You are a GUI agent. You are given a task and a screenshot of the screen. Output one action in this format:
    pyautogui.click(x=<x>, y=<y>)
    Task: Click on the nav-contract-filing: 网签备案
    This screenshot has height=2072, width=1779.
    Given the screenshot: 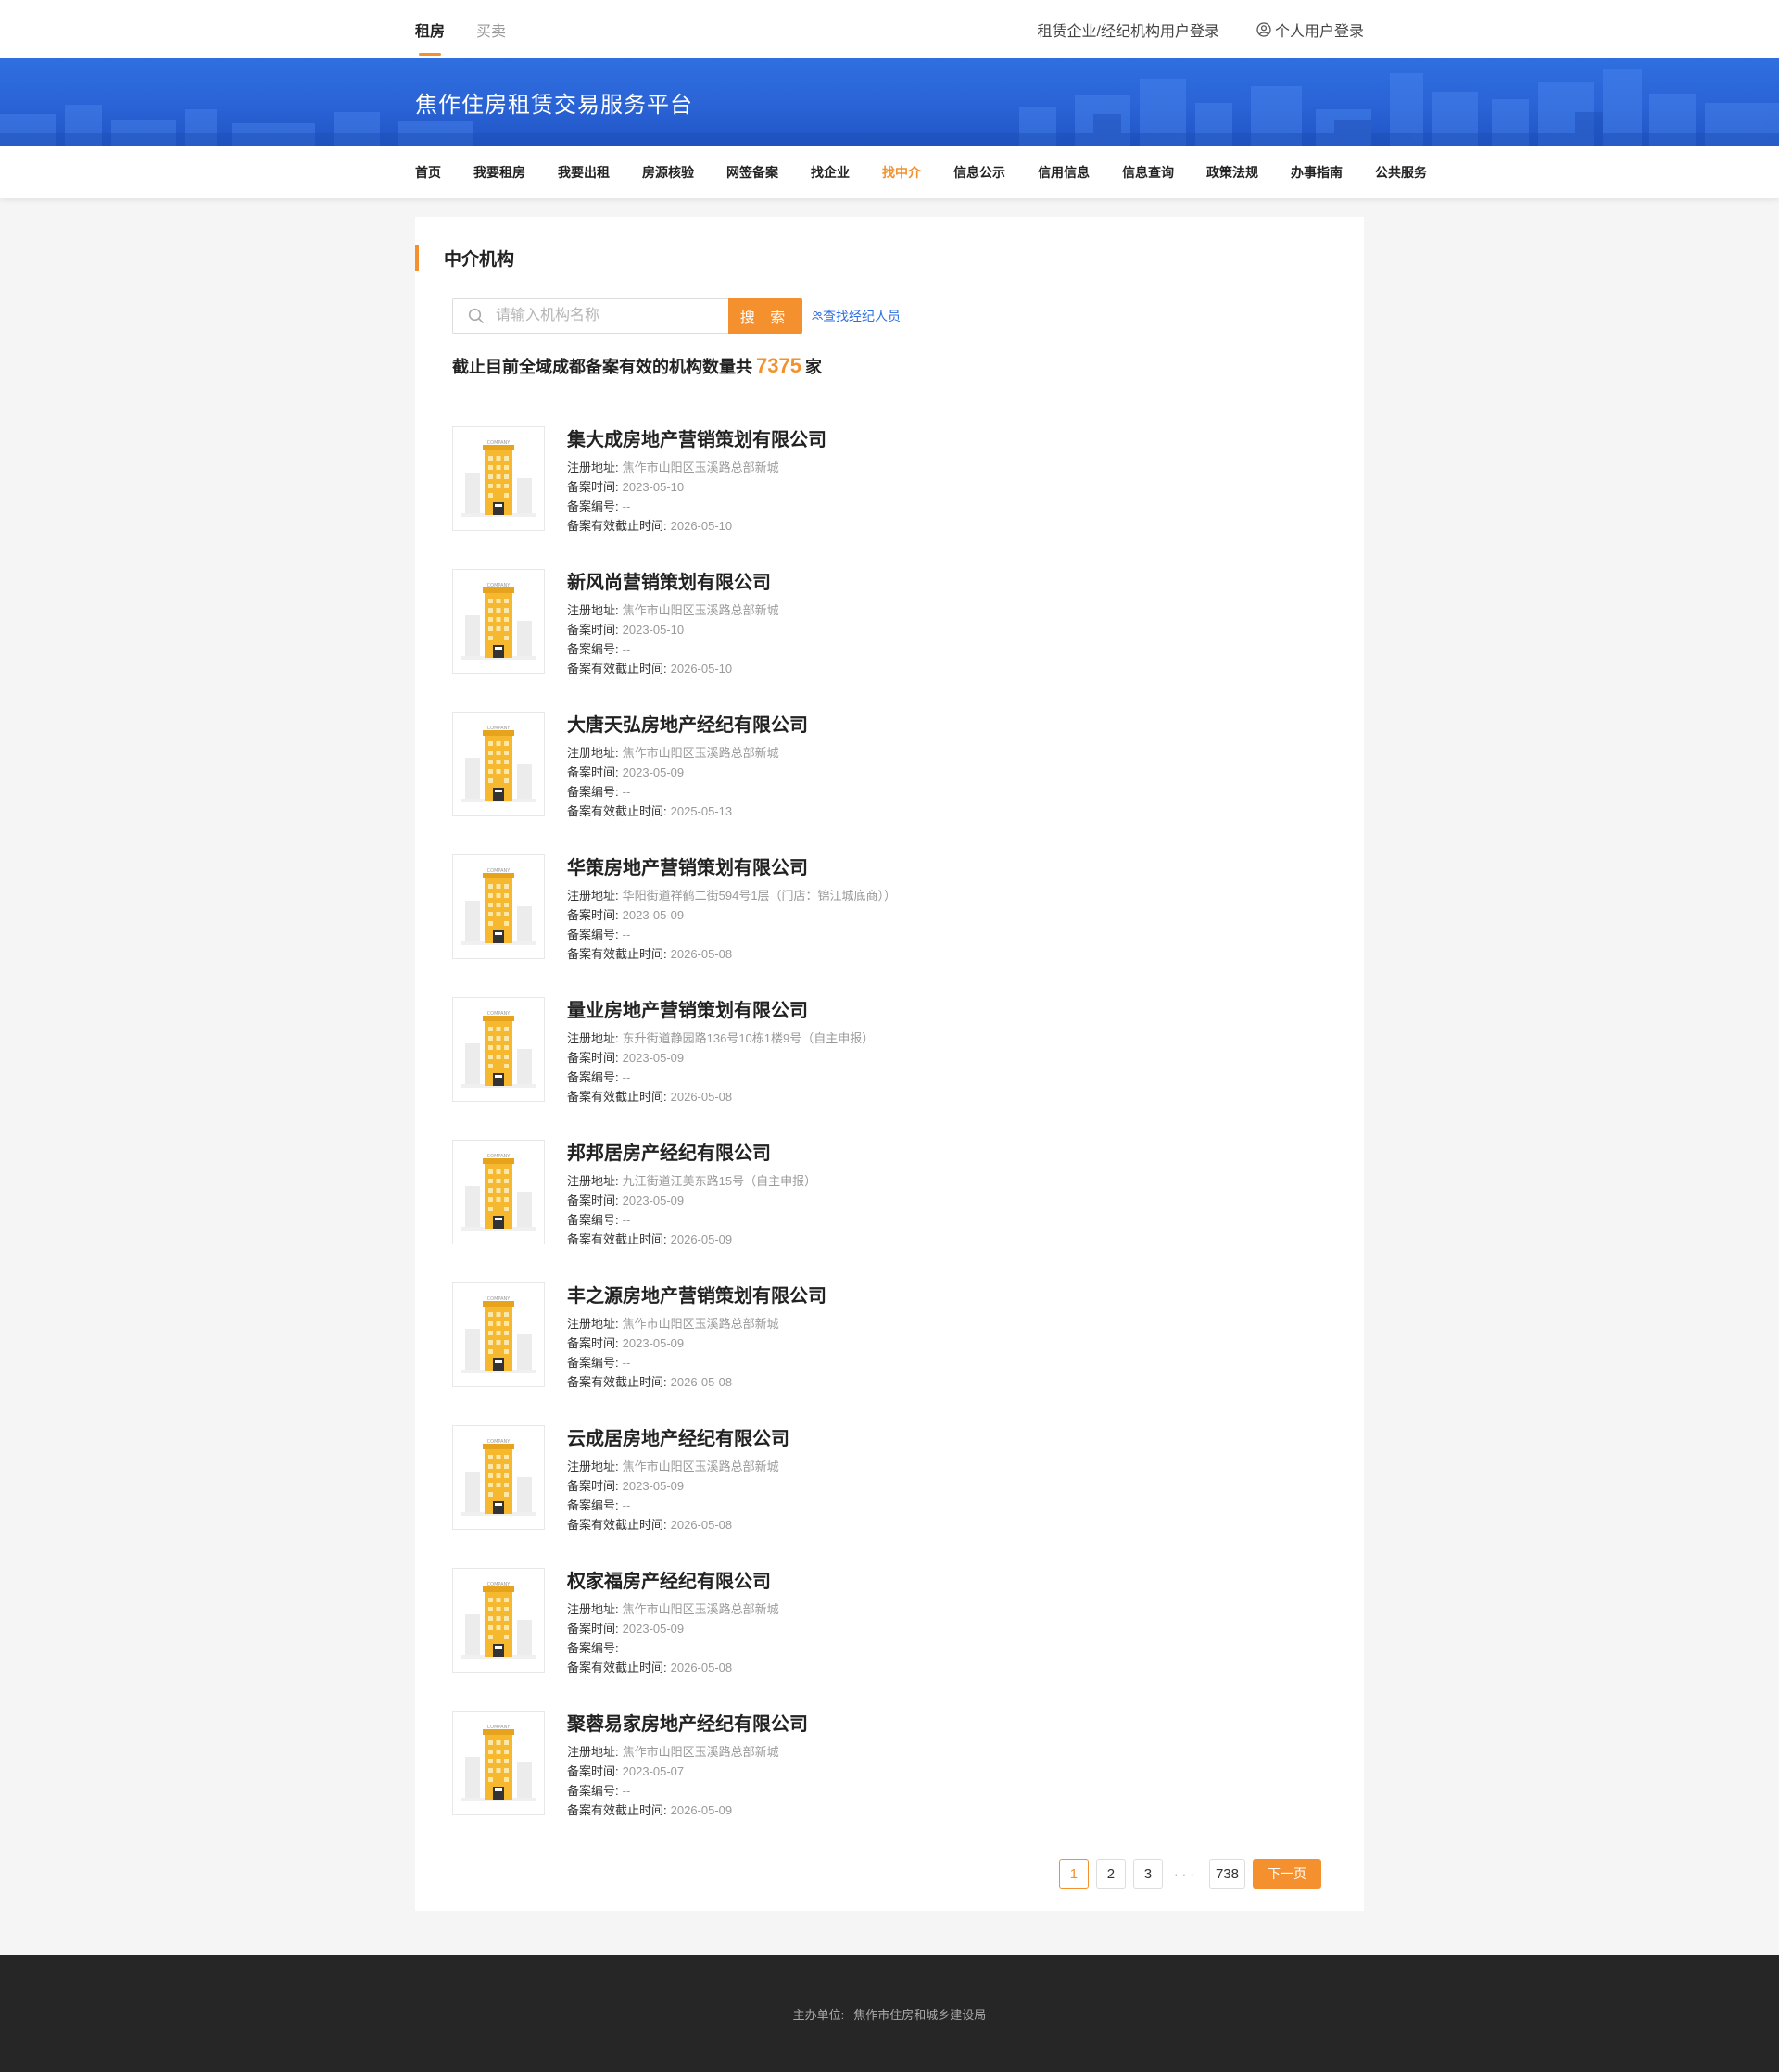 What is the action you would take?
    pyautogui.click(x=752, y=172)
    